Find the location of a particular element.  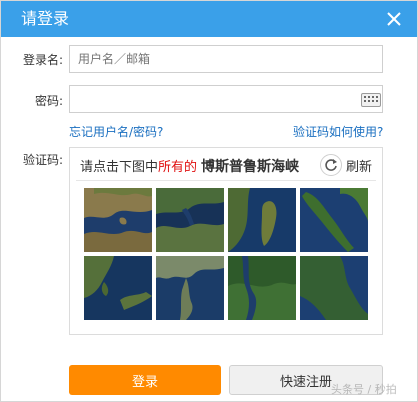

login-button: 登录 is located at coordinates (145, 380).